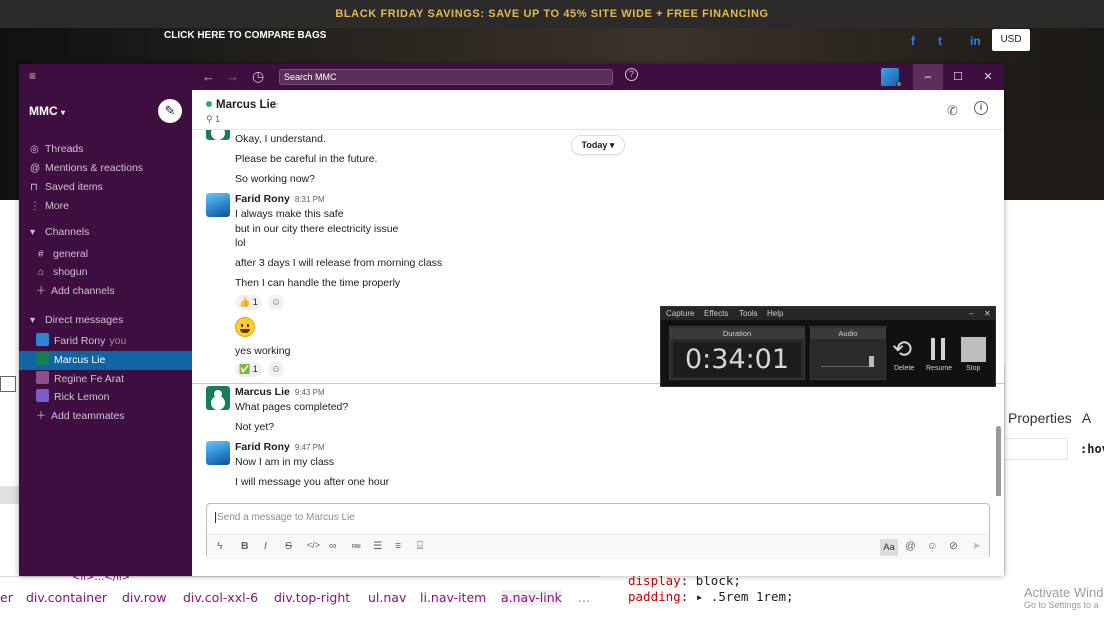  I want to click on help-icon: ?, so click(631, 74).